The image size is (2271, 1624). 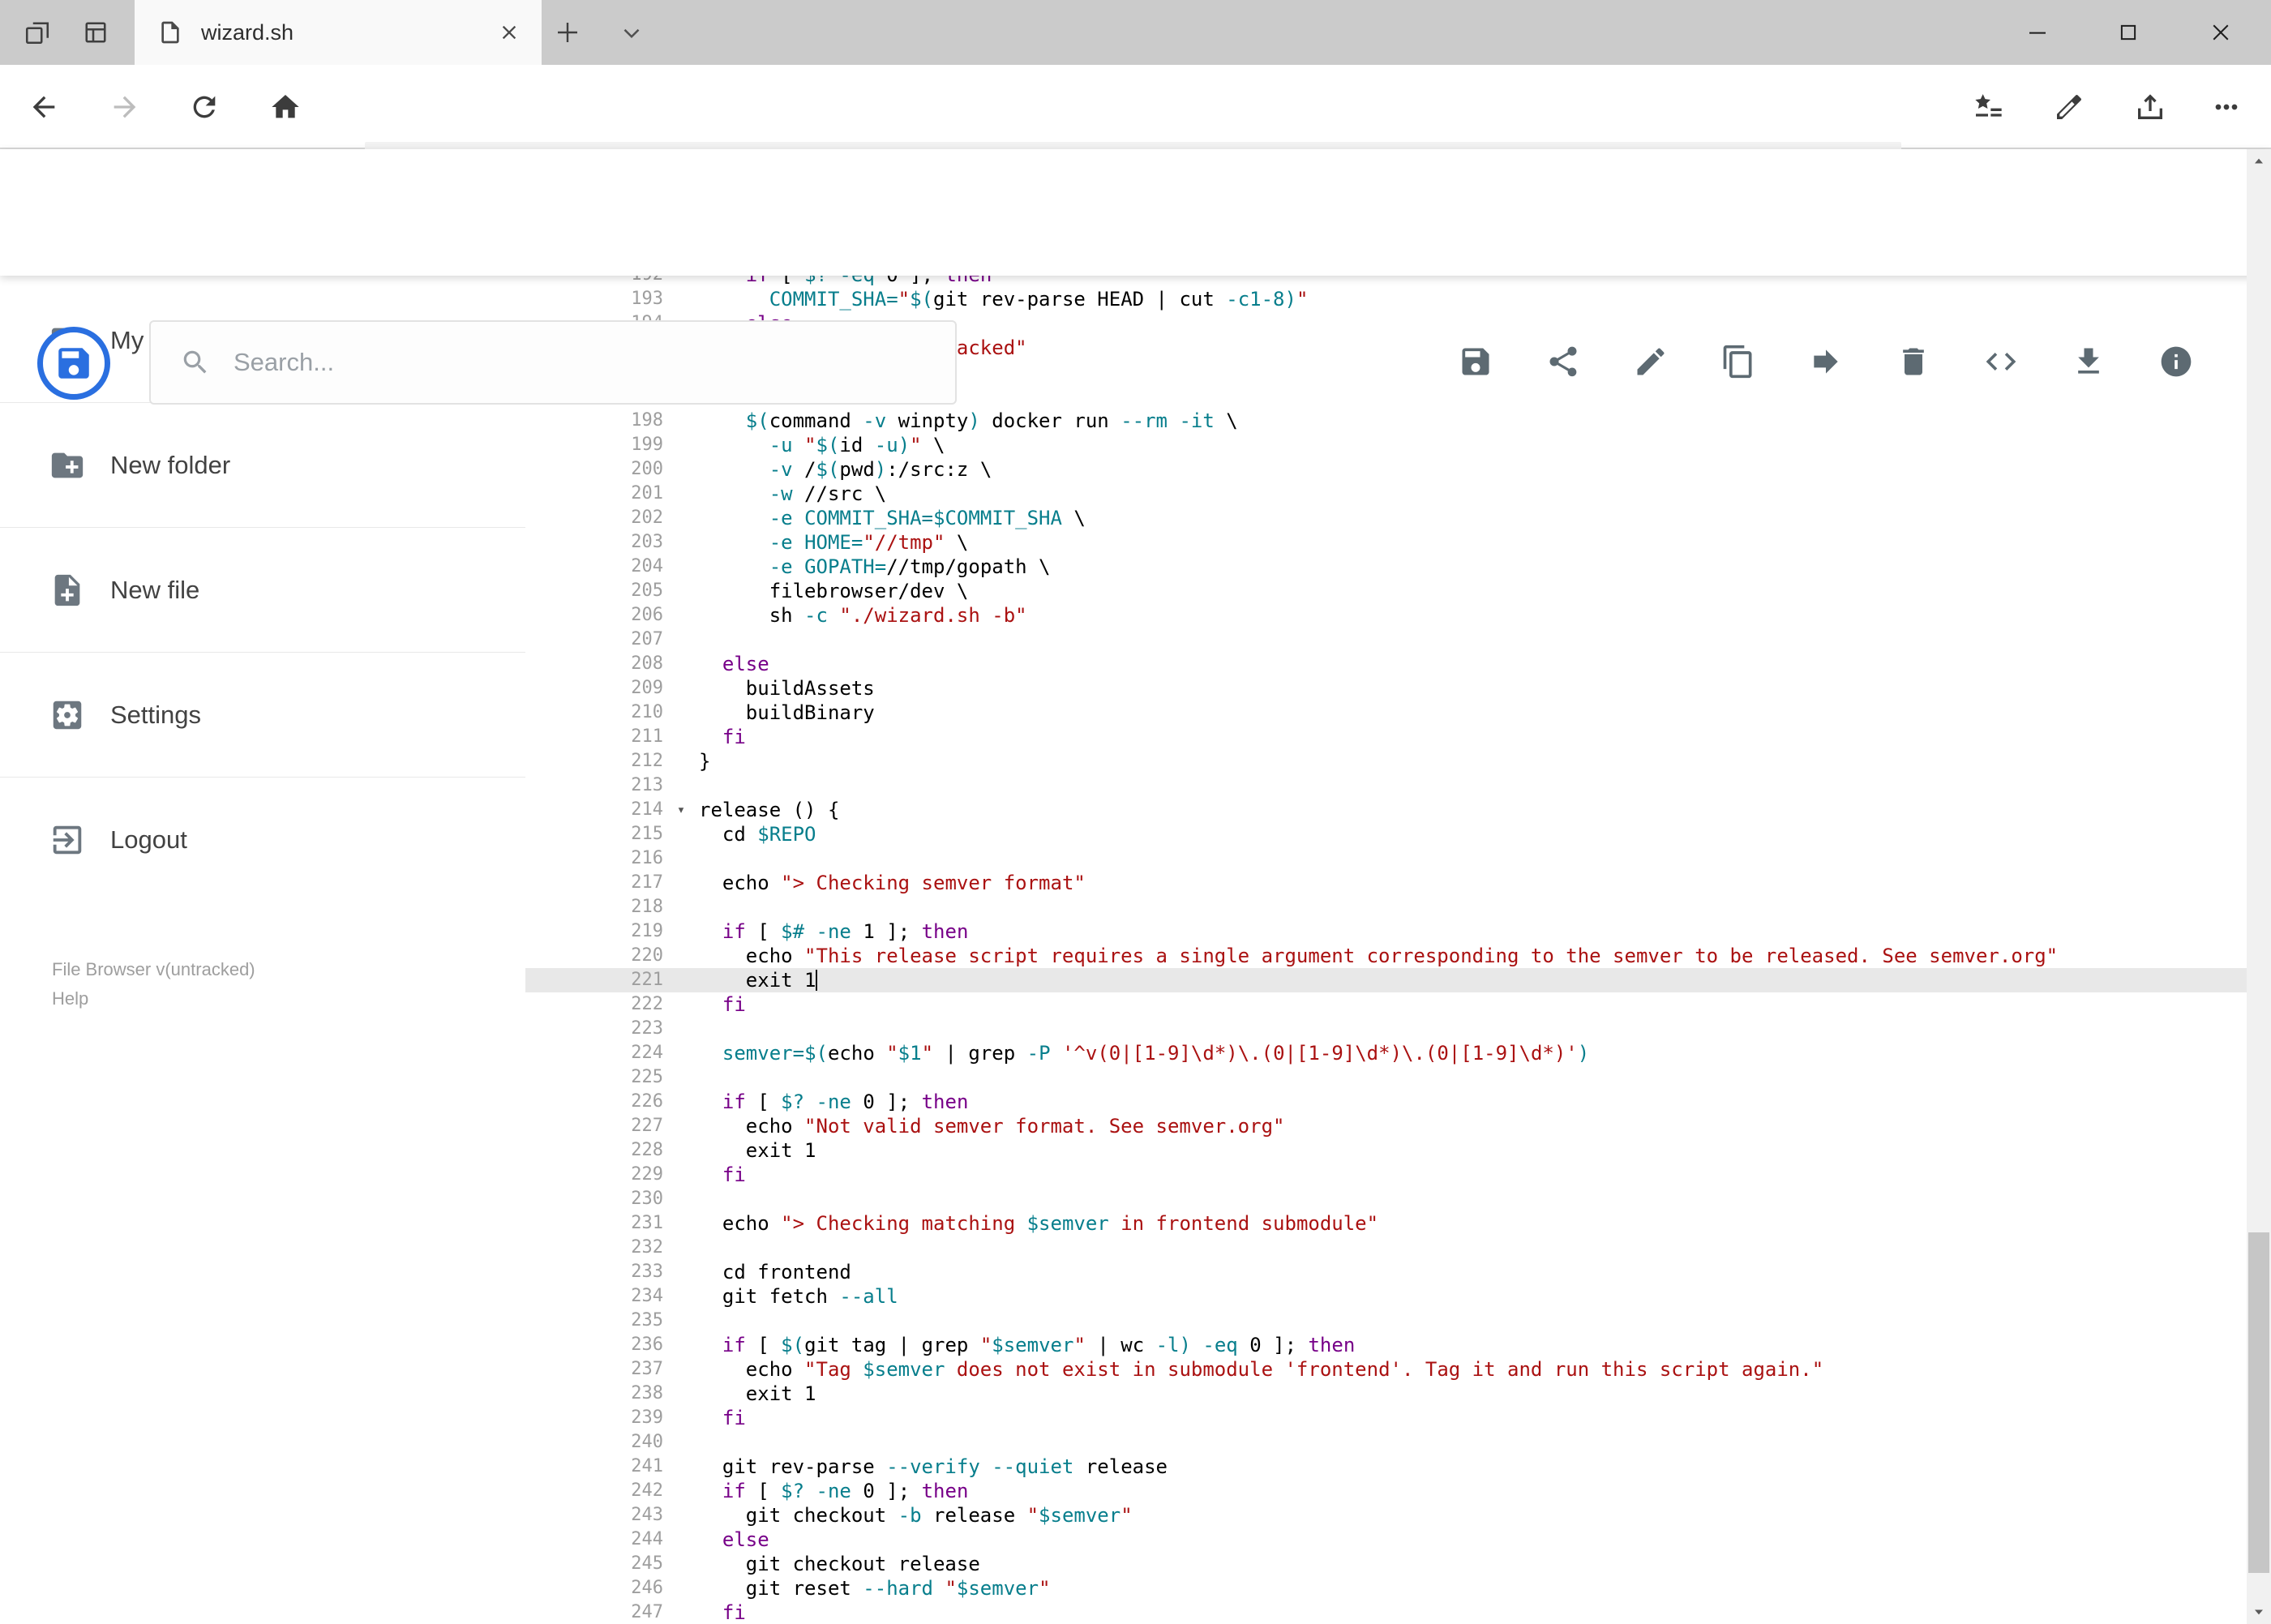 I want to click on save-button, so click(x=1475, y=362).